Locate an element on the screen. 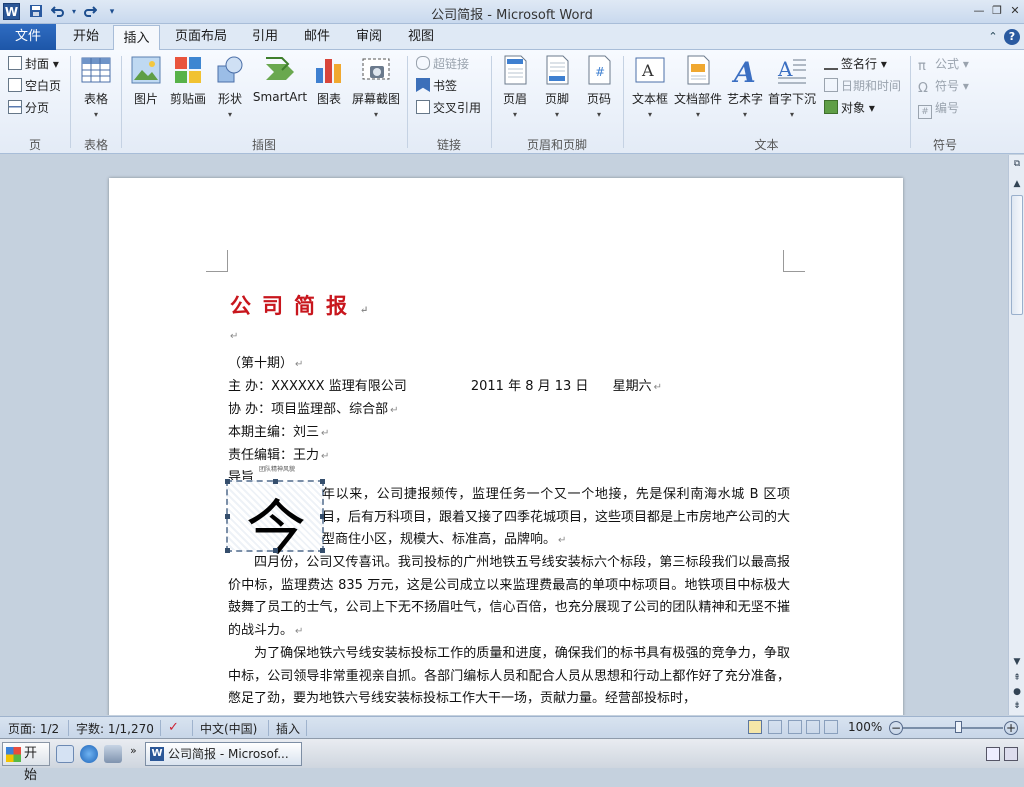  zoom-out-icon: − is located at coordinates (896, 728).